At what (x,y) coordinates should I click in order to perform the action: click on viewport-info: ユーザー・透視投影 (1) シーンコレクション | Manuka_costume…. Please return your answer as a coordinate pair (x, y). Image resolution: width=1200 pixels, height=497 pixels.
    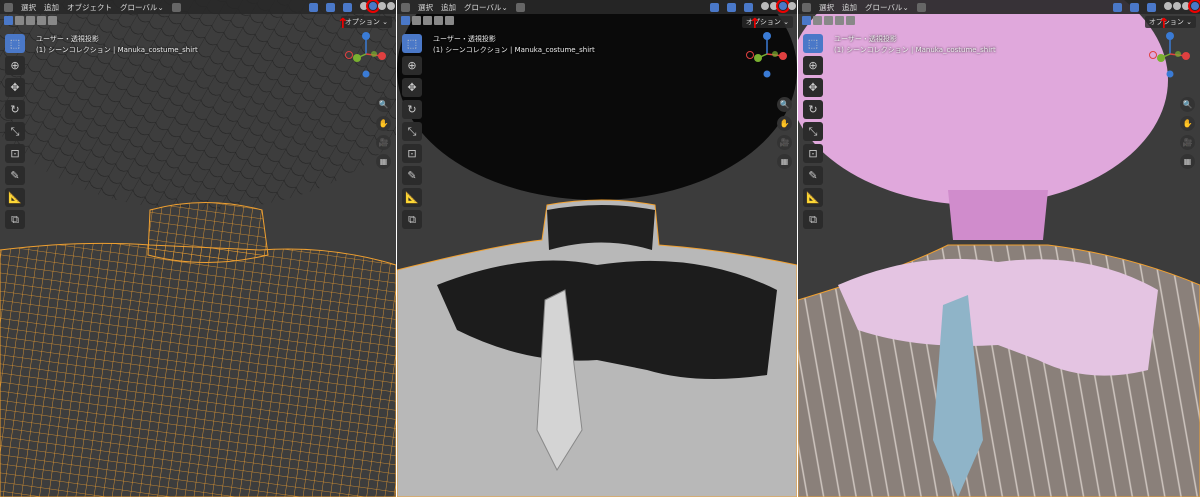
    Looking at the image, I should click on (117, 45).